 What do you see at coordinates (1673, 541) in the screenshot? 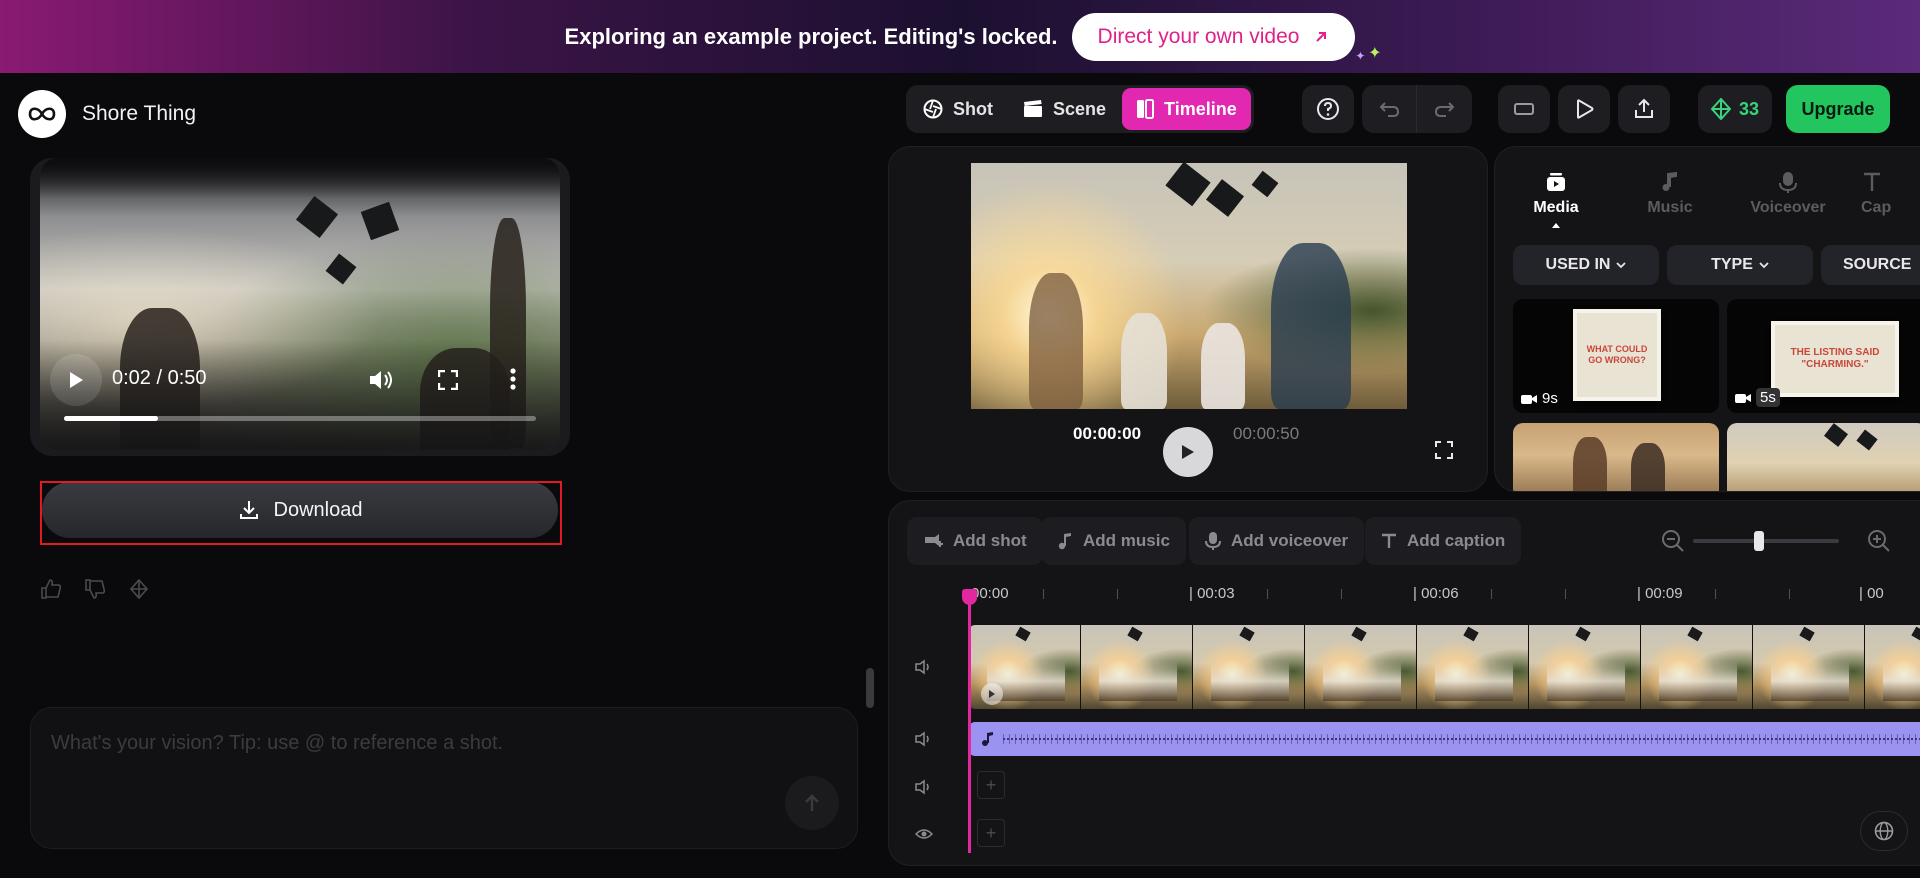
I see `zoom-out-icon` at bounding box center [1673, 541].